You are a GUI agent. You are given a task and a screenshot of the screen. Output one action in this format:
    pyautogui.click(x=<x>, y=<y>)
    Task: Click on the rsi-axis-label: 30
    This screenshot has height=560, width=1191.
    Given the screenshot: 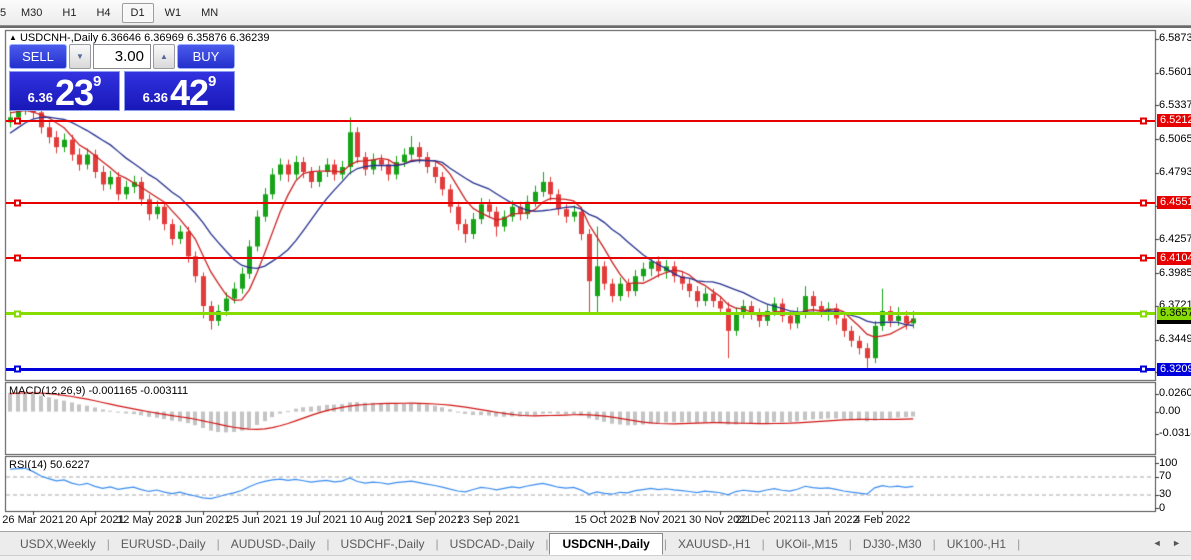 What is the action you would take?
    pyautogui.click(x=1165, y=494)
    